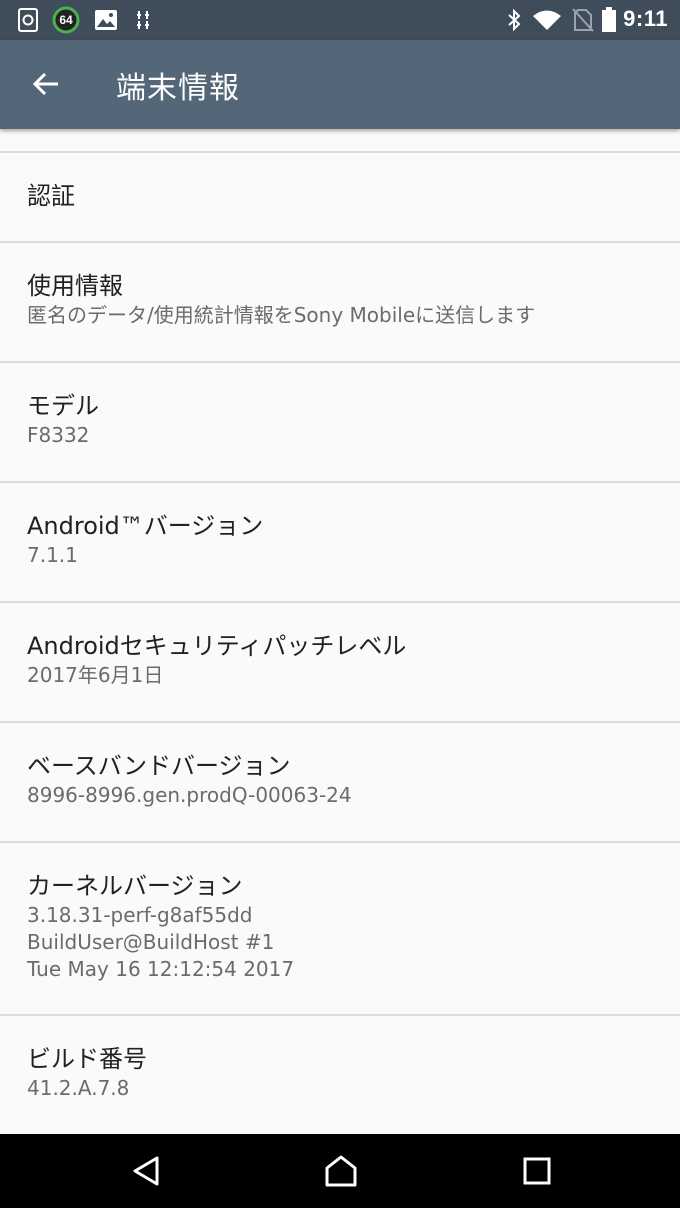  I want to click on notif-badge-count: 64, so click(66, 20).